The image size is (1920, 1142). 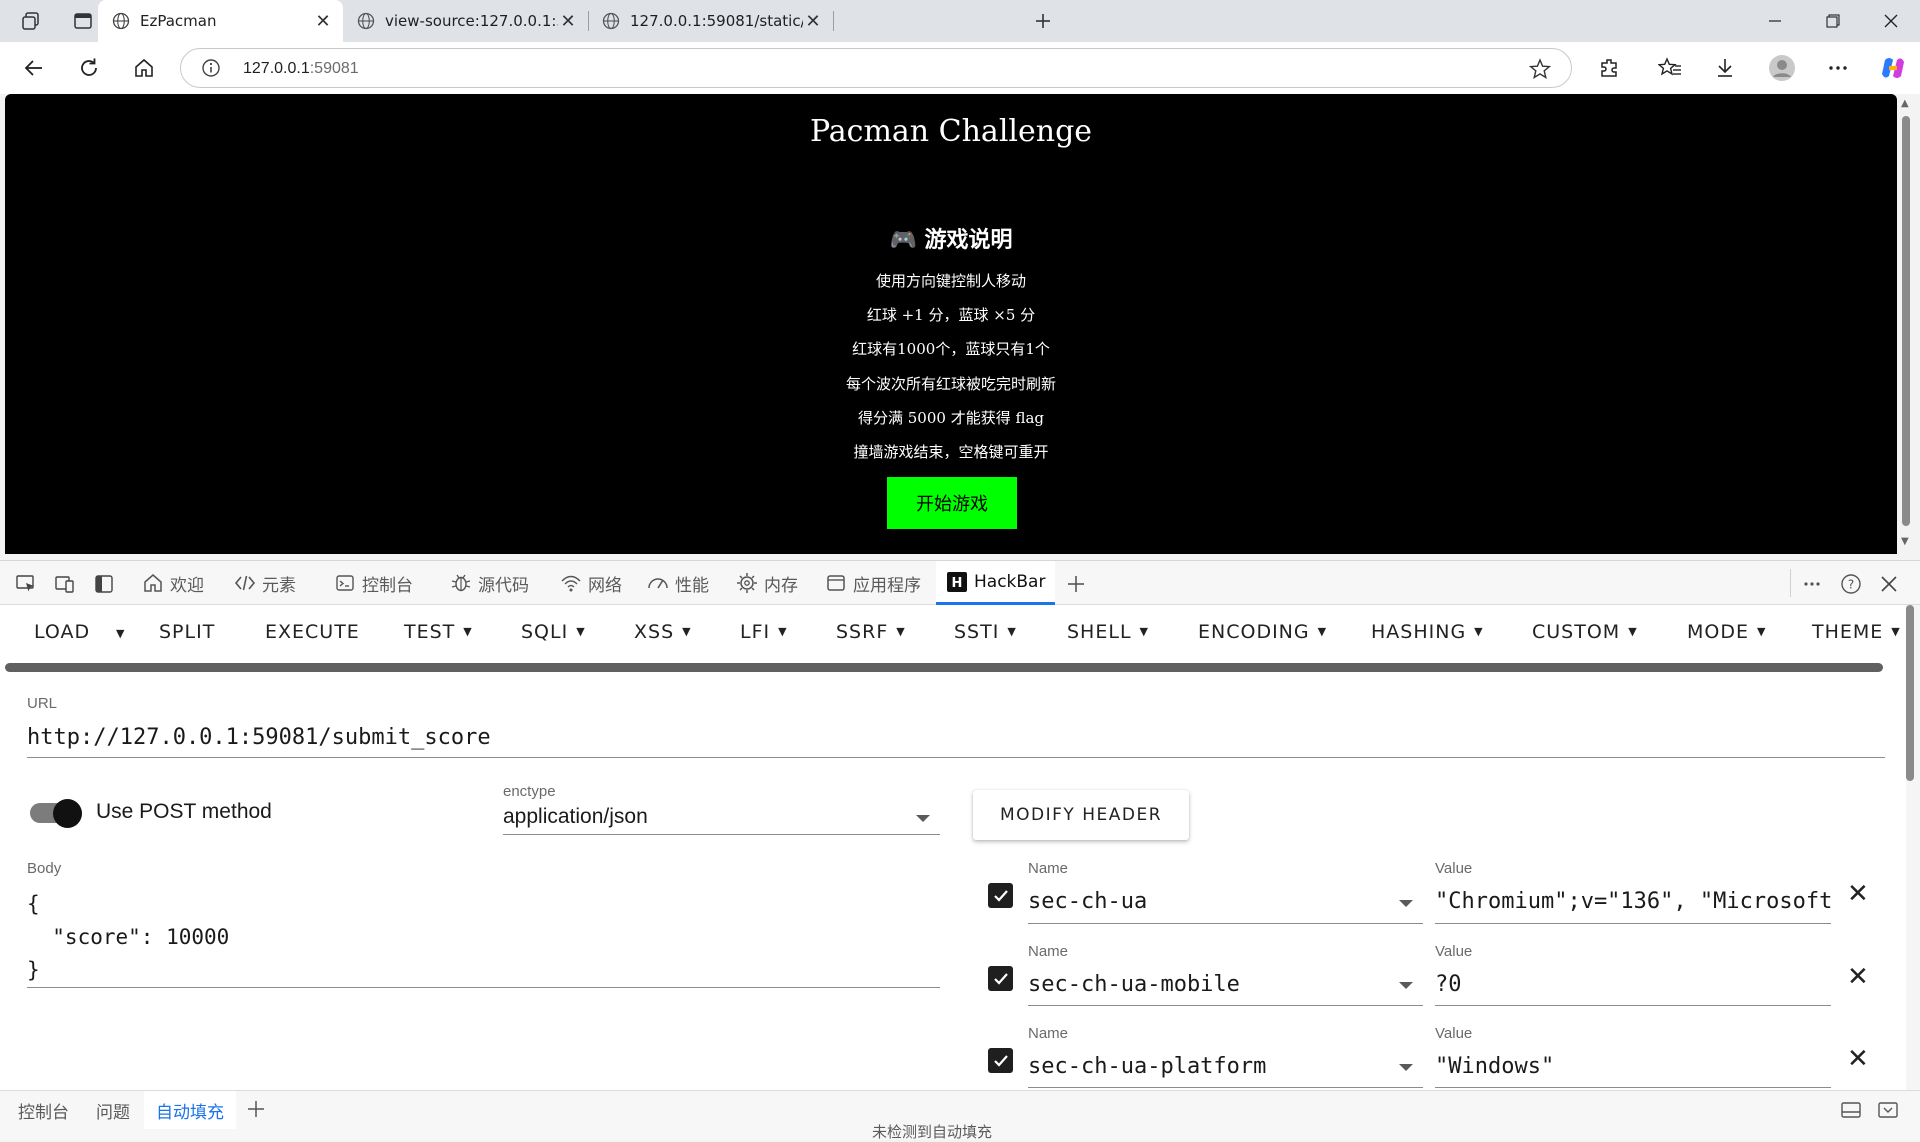 I want to click on dock-drawer-icon, so click(x=1851, y=1112).